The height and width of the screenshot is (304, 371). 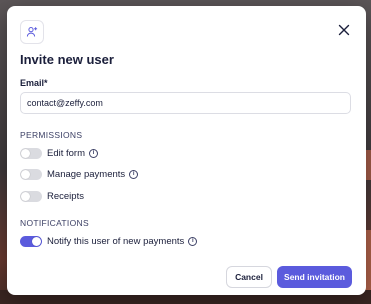 I want to click on user-plus-icon, so click(x=32, y=32).